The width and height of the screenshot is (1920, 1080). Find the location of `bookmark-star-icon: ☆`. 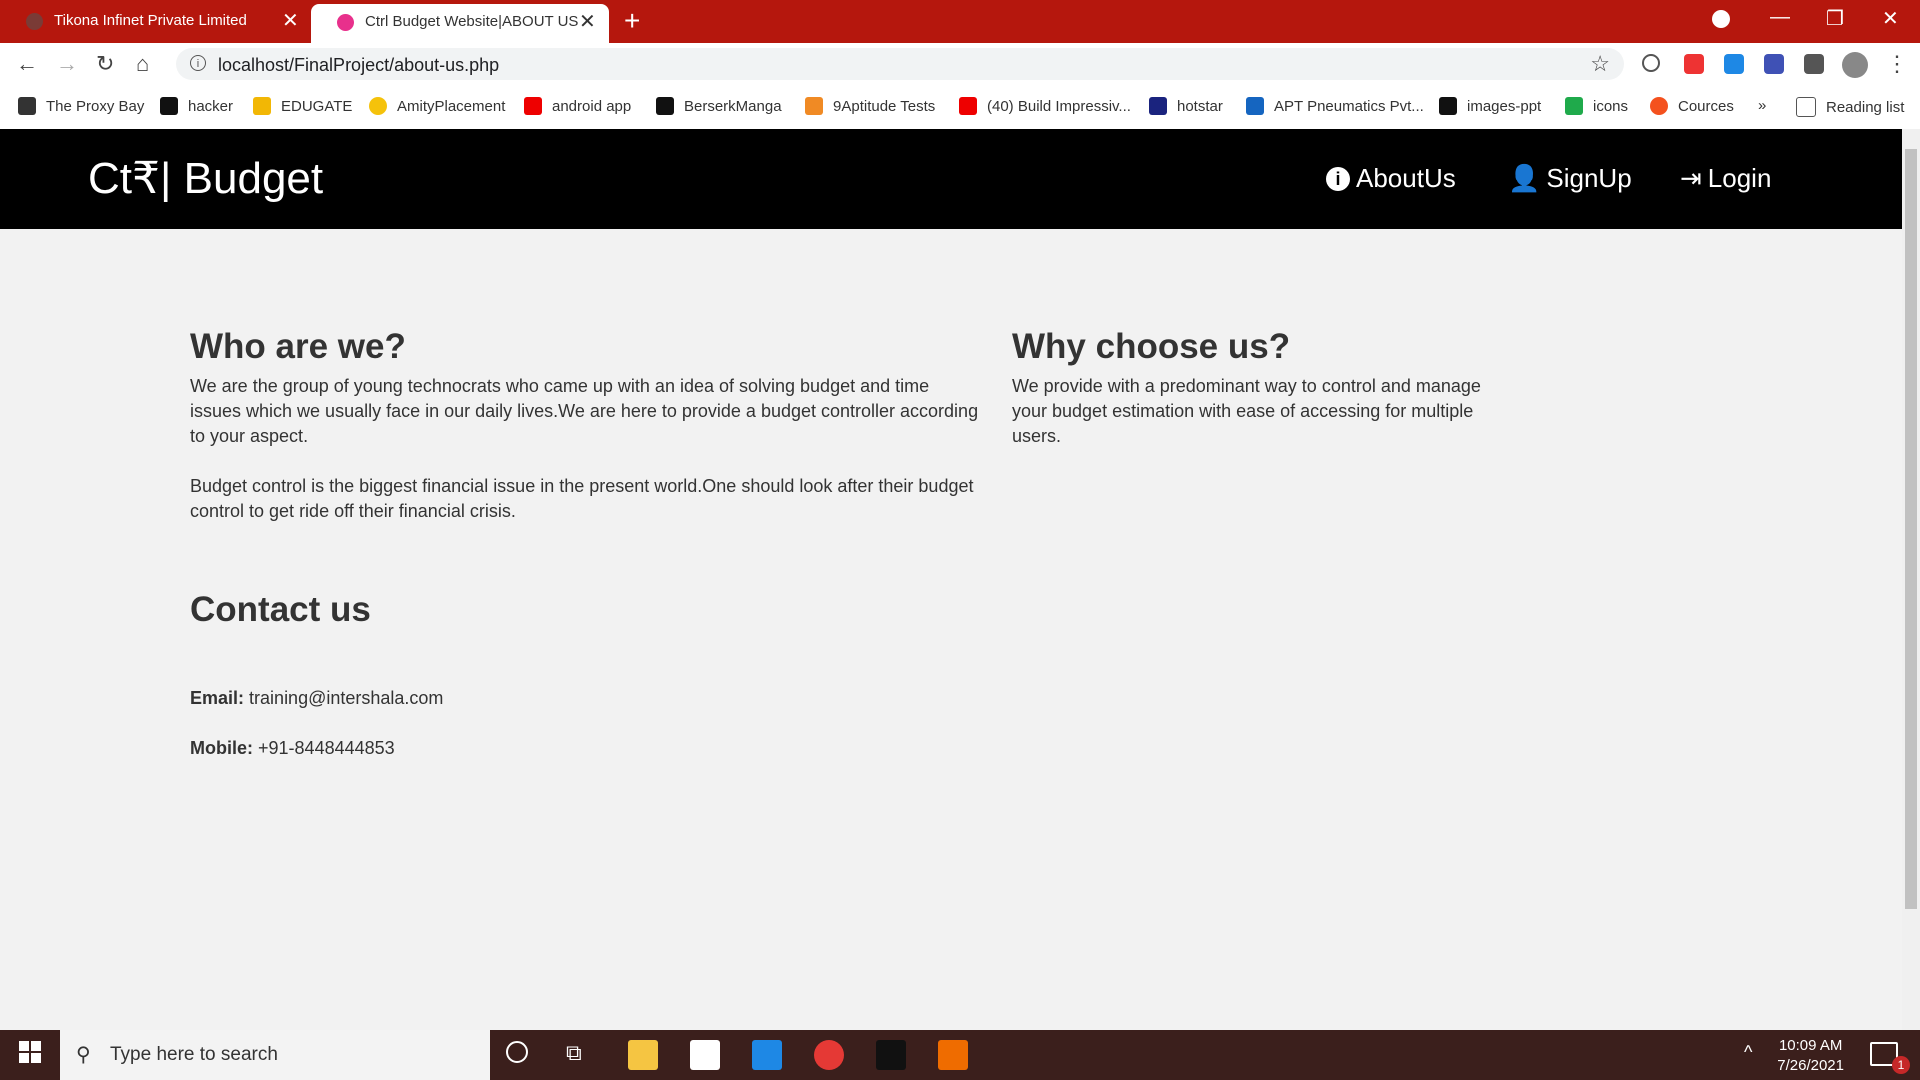

bookmark-star-icon: ☆ is located at coordinates (1600, 64).